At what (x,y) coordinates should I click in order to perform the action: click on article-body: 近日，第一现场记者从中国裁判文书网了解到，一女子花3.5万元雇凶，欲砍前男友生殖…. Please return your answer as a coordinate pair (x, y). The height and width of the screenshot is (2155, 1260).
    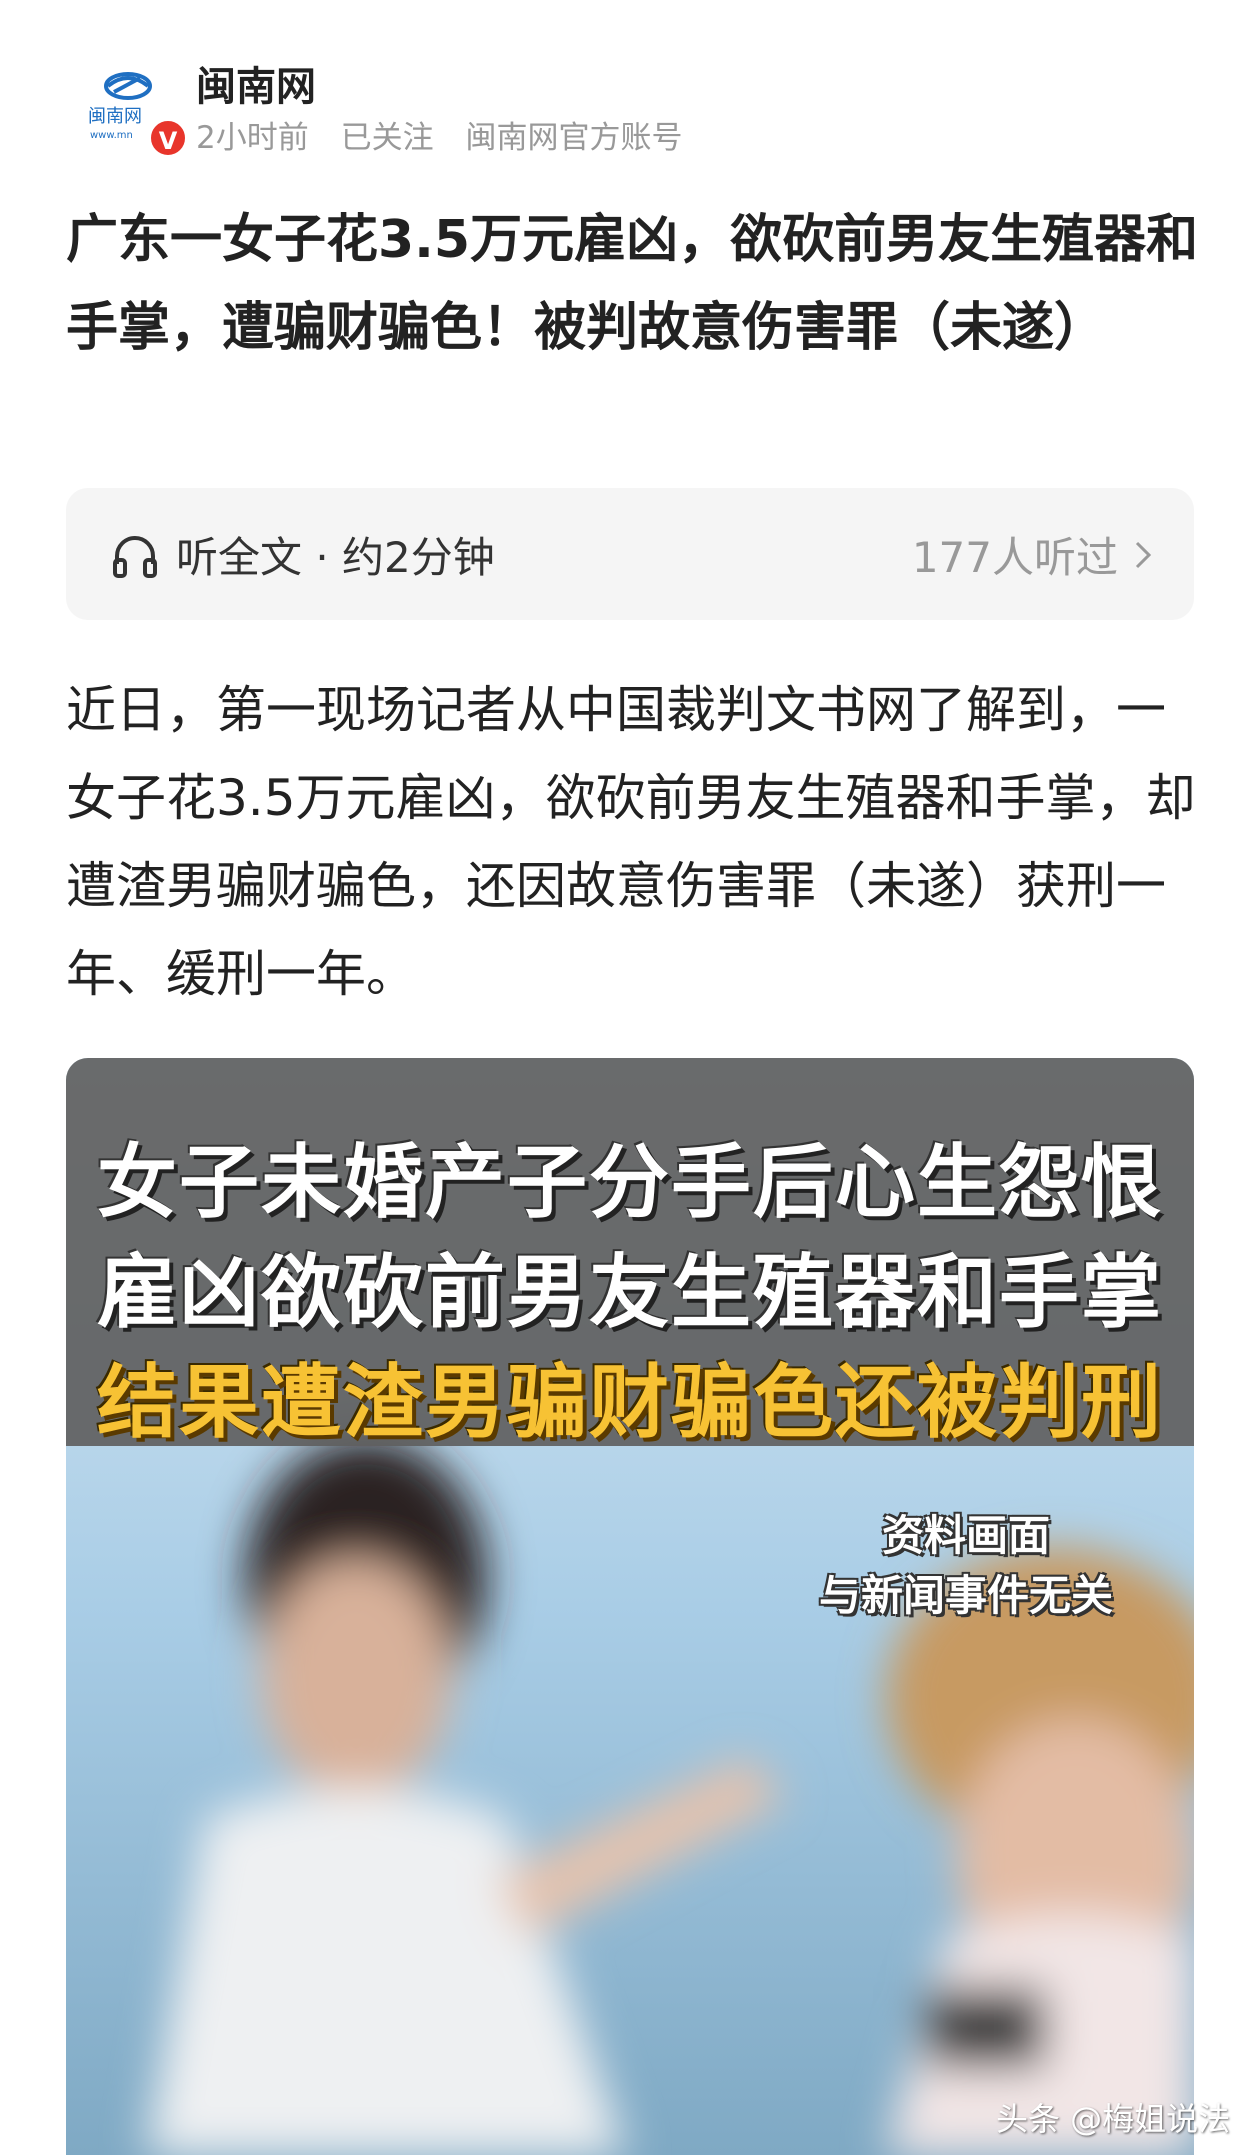
    Looking at the image, I should click on (631, 842).